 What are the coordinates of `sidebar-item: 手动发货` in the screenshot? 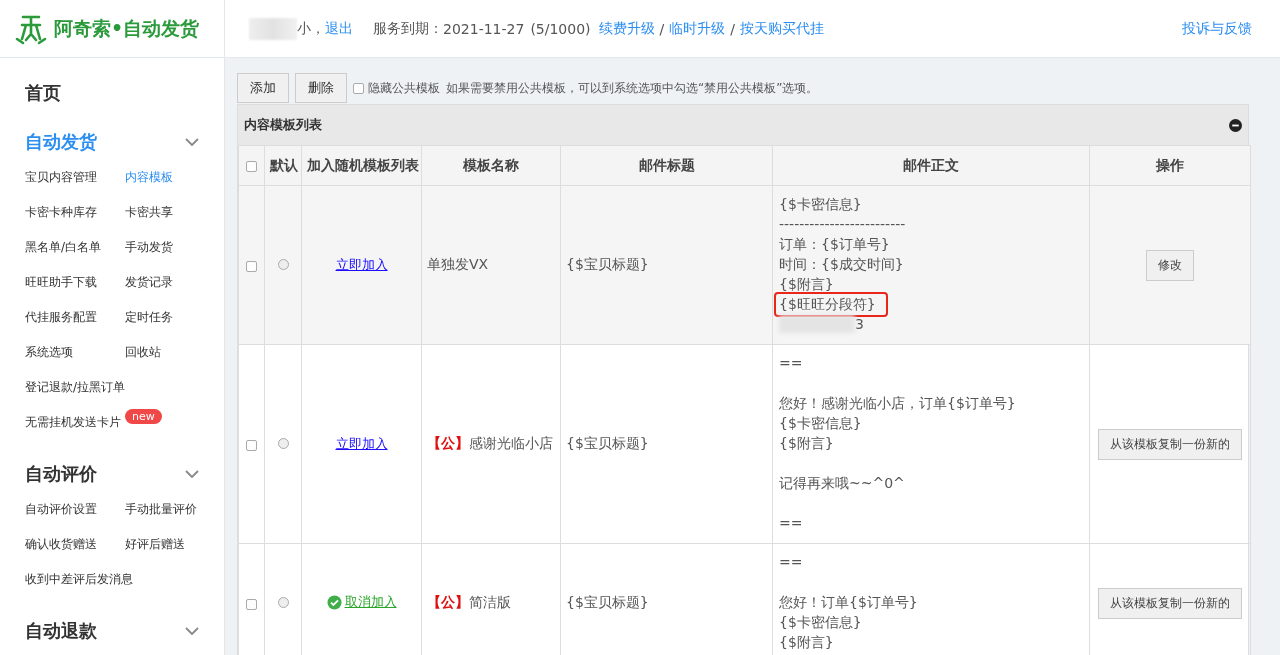 It's located at (149, 247).